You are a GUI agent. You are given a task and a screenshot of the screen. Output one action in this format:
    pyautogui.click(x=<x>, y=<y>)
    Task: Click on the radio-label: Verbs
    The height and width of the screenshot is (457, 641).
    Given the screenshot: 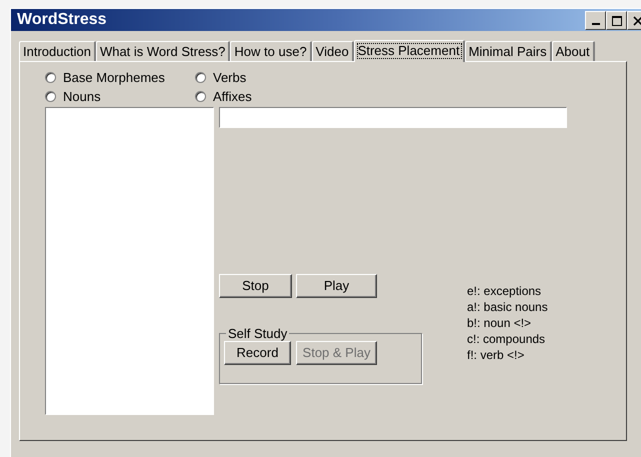 What is the action you would take?
    pyautogui.click(x=229, y=77)
    